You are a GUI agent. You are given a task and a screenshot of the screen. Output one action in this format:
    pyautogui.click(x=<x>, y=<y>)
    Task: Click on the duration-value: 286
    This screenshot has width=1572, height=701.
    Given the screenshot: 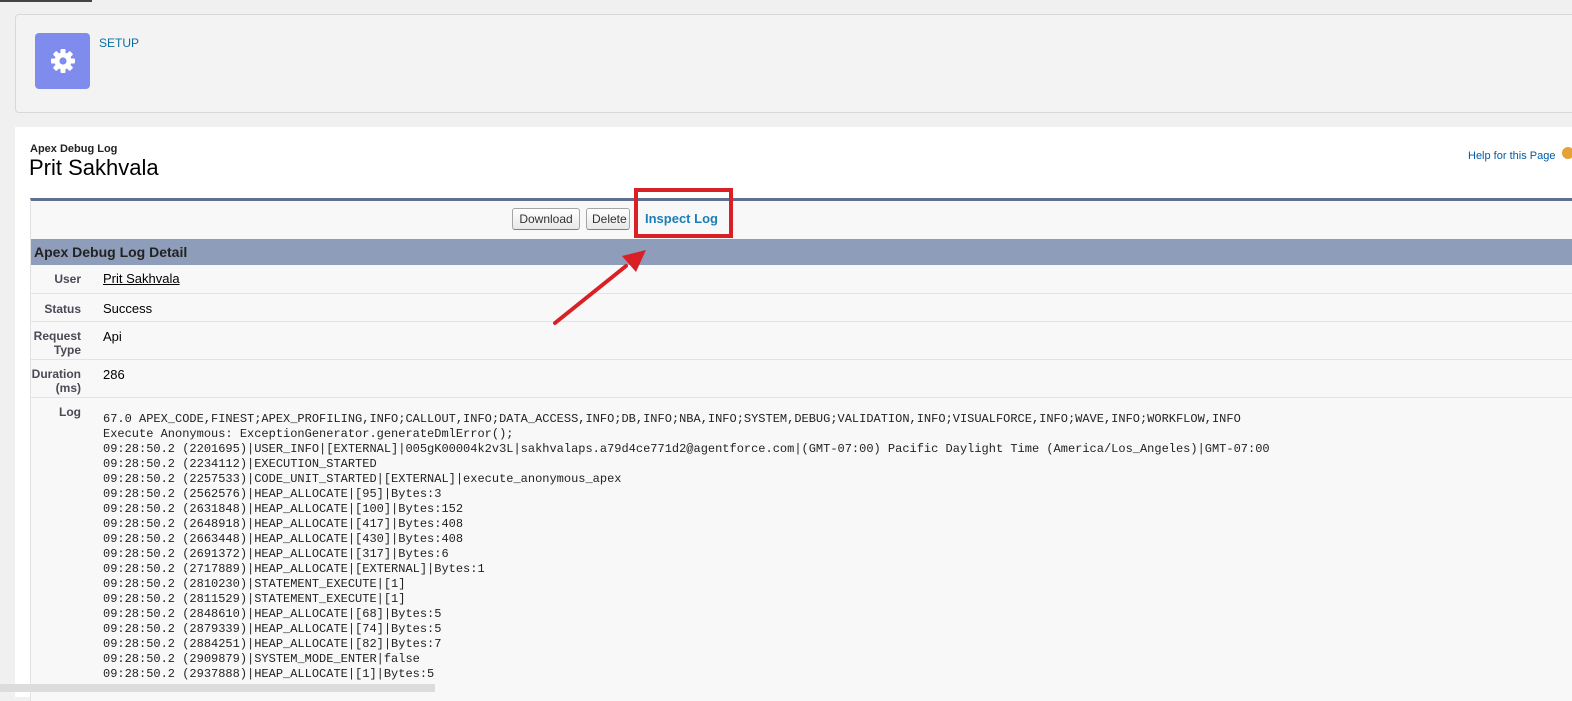 What is the action you would take?
    pyautogui.click(x=114, y=374)
    